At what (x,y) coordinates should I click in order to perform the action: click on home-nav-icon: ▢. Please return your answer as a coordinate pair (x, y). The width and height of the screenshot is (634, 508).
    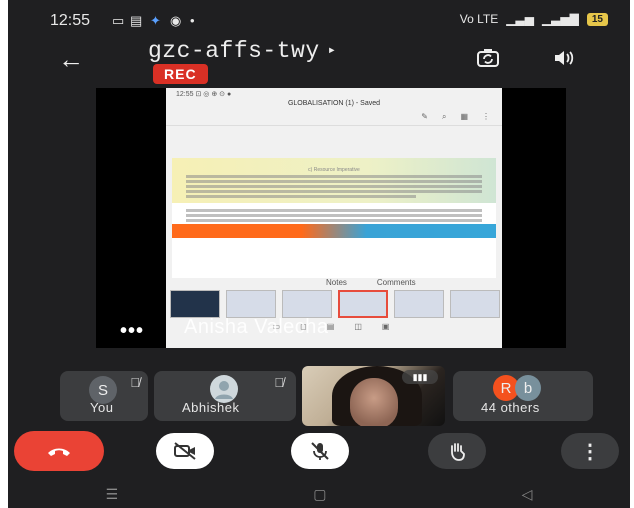
    Looking at the image, I should click on (319, 494).